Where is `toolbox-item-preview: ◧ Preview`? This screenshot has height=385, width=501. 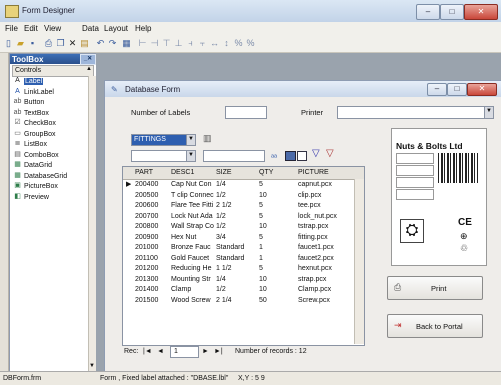
toolbox-item-preview: ◧ Preview is located at coordinates (53, 198).